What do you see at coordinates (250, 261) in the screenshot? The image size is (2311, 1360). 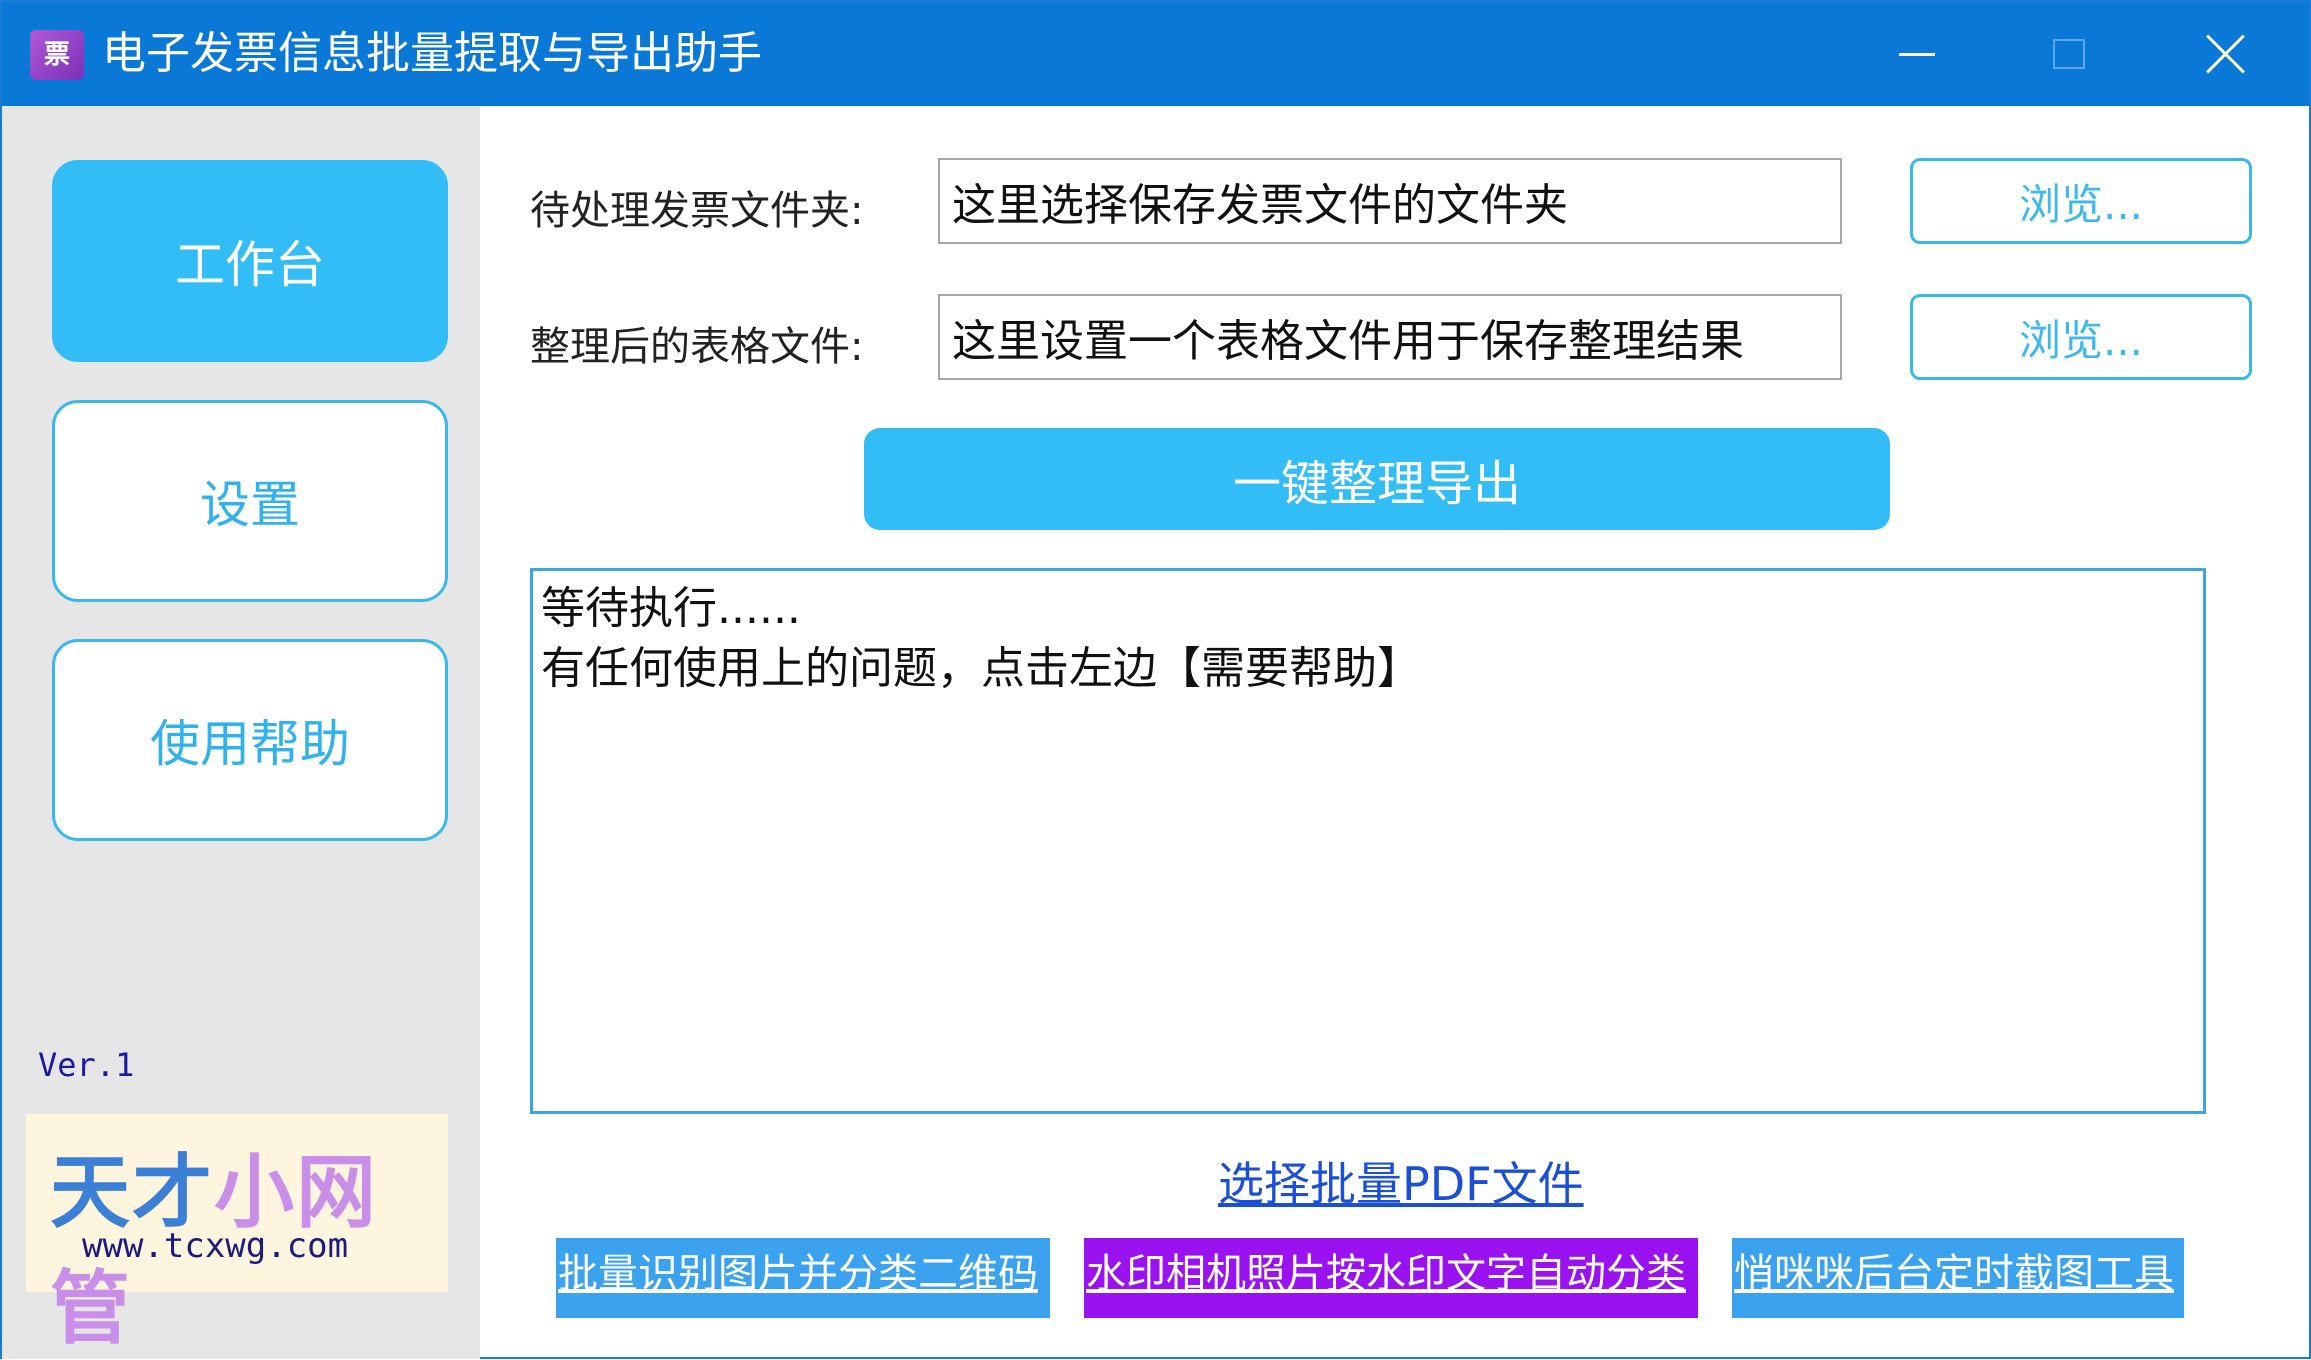 I see `sidebar-item-workbench: 工作台` at bounding box center [250, 261].